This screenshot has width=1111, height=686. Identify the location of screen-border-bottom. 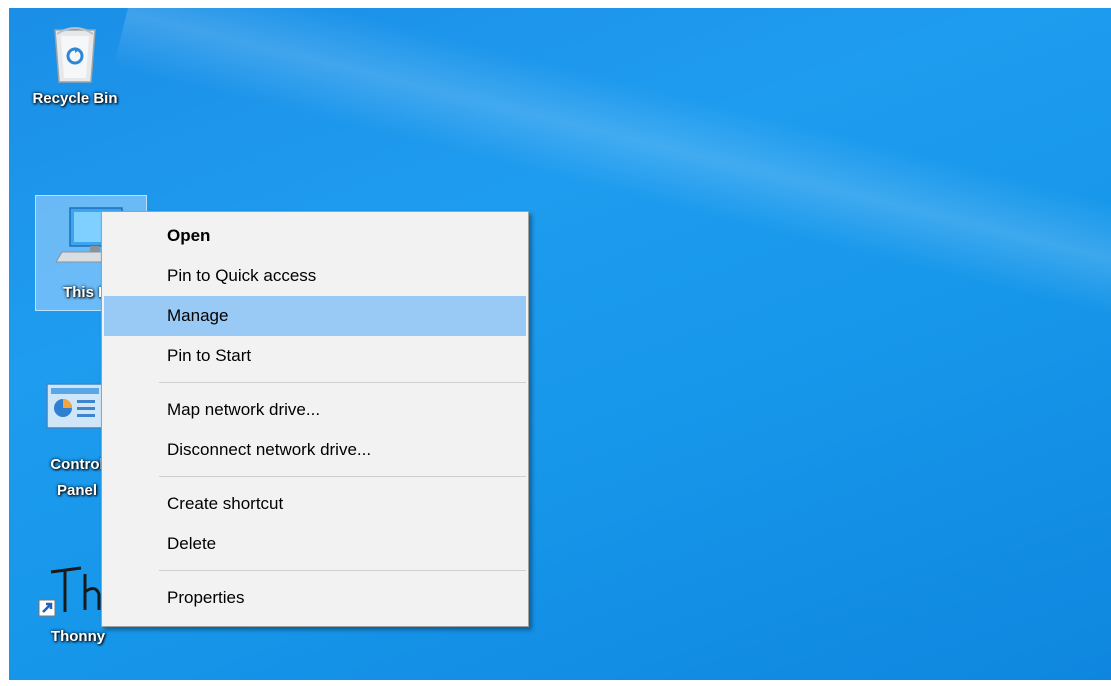
(555, 683).